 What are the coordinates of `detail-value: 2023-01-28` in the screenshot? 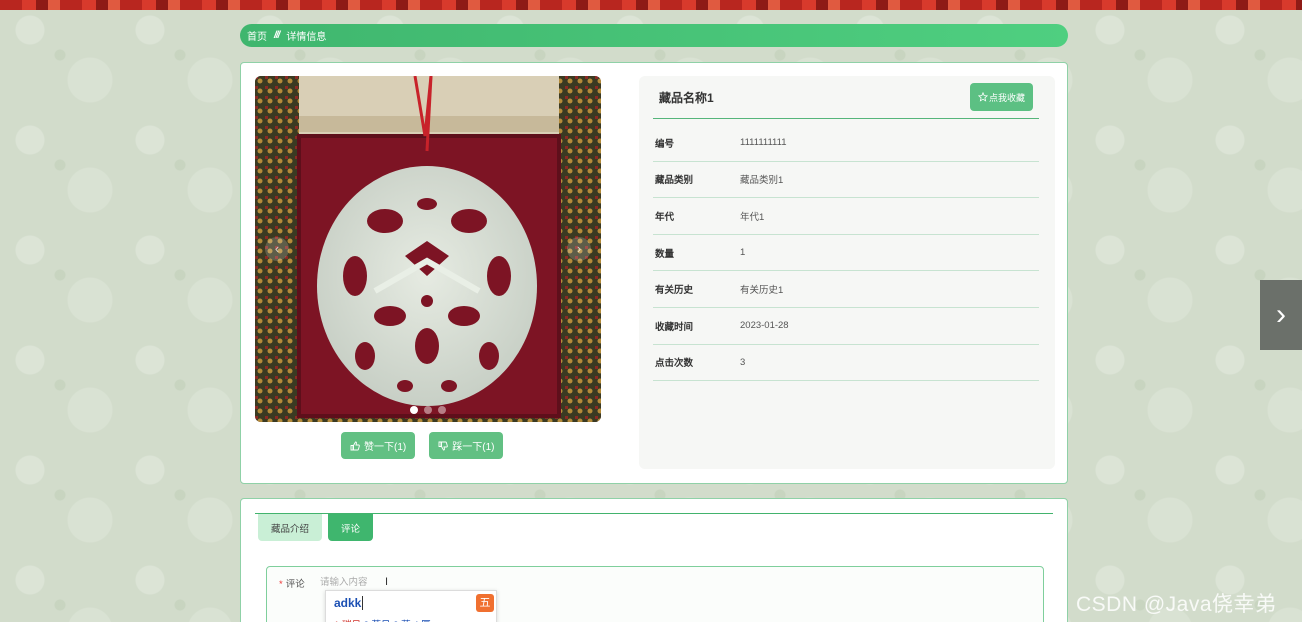 It's located at (764, 326).